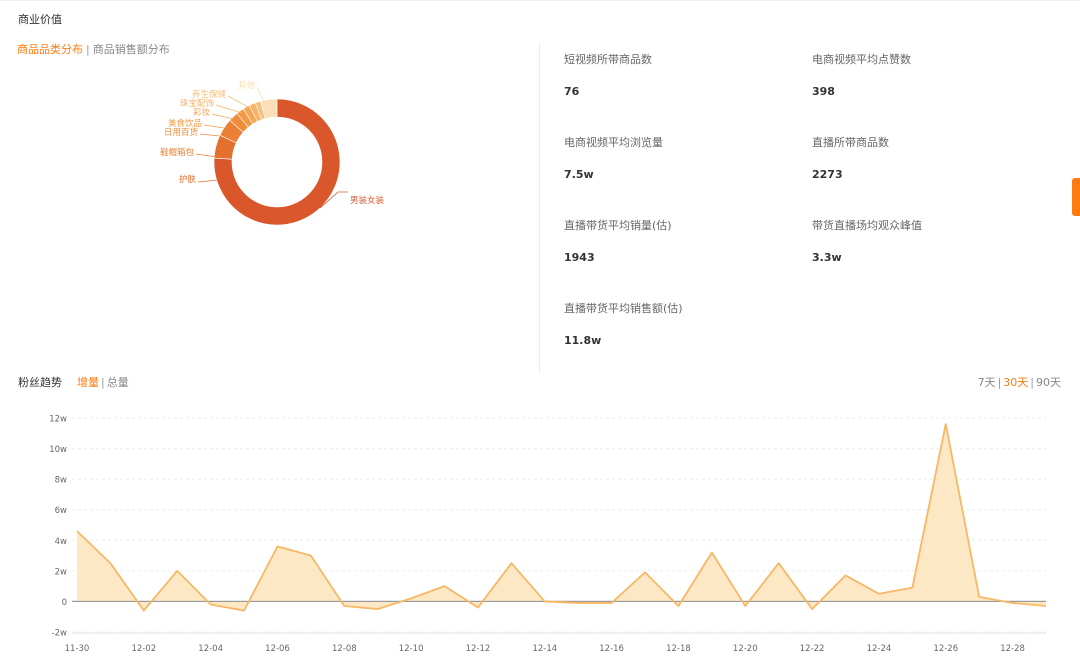 The image size is (1080, 667). Describe the element at coordinates (61, 511) in the screenshot. I see `y-tick-label: 6w` at that location.